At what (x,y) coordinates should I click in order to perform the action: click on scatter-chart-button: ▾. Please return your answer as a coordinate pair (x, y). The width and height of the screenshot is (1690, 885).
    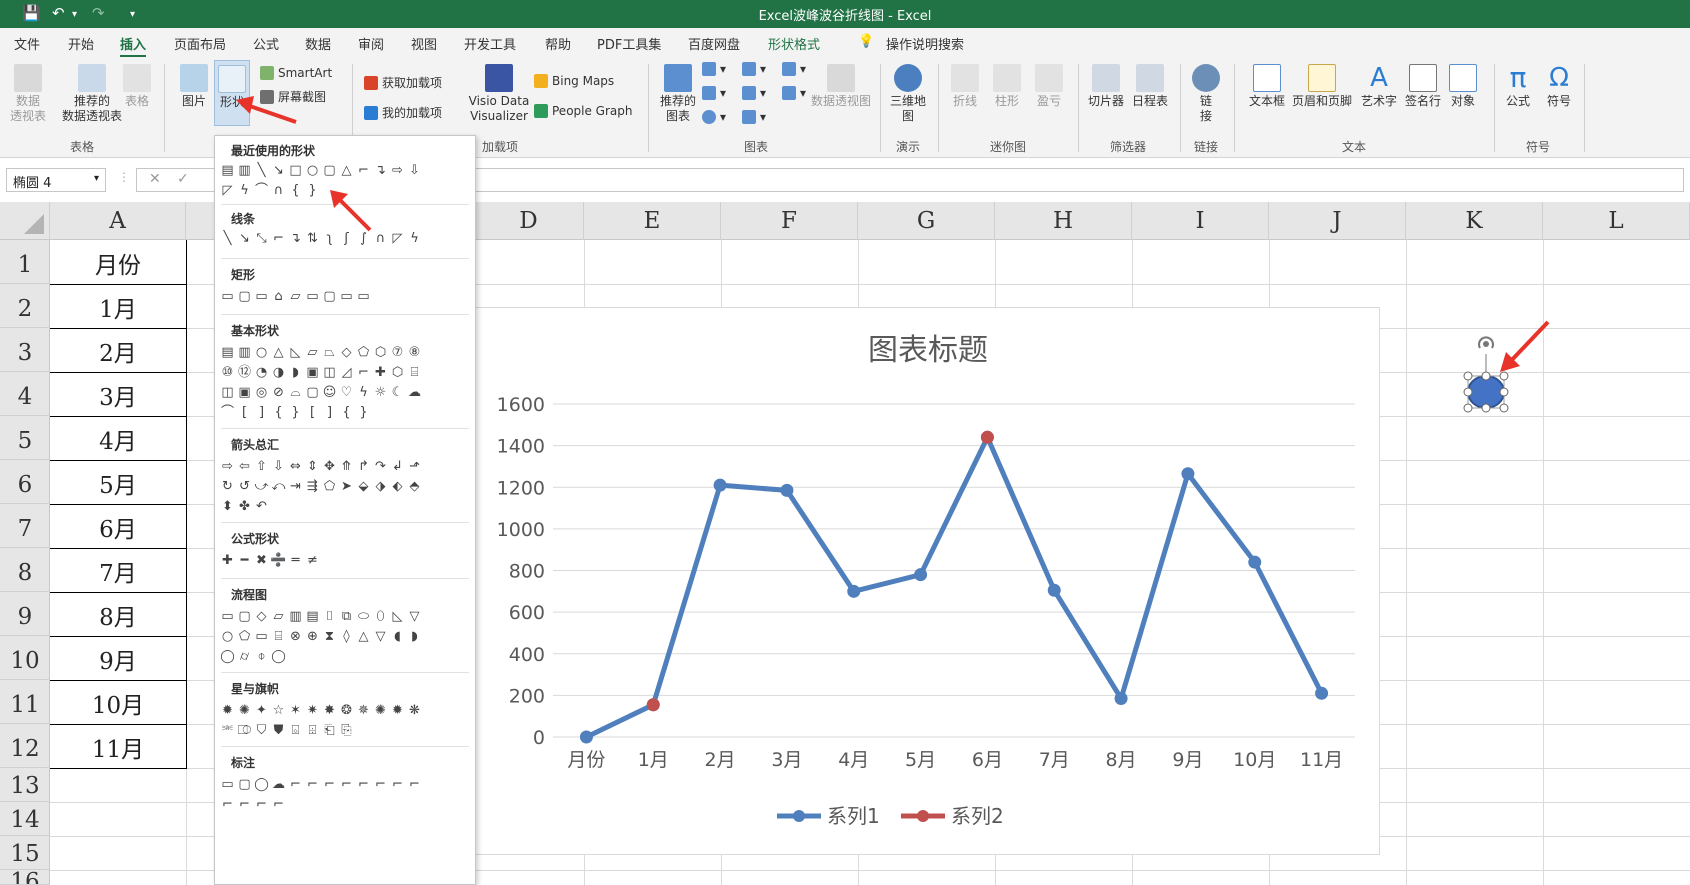
    Looking at the image, I should click on (754, 117).